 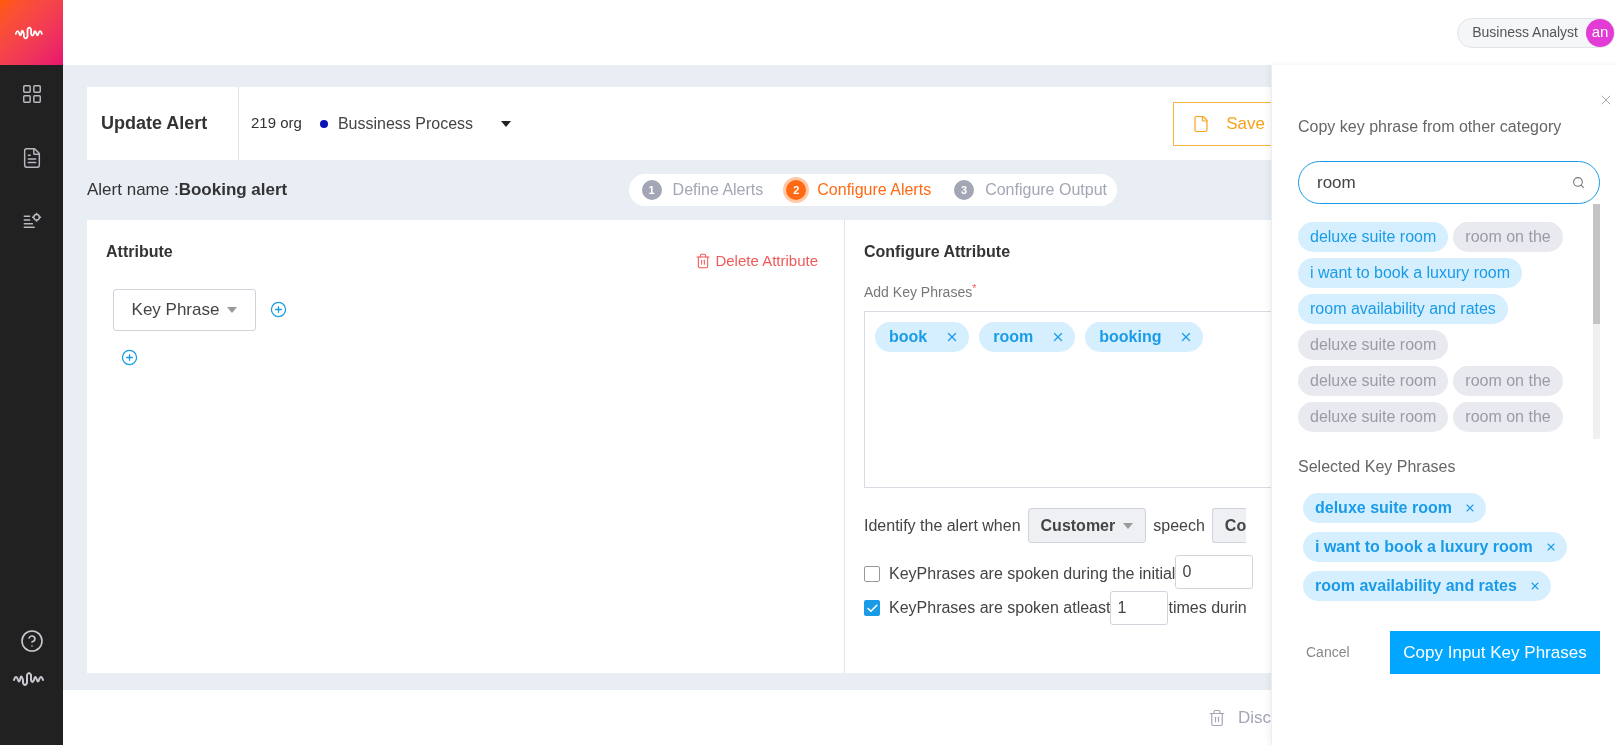 I want to click on dashboard-icon, so click(x=31, y=94).